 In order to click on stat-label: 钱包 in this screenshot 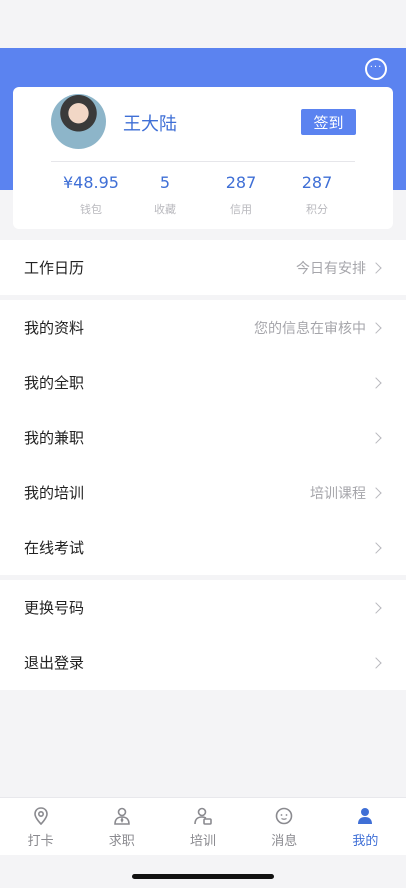, I will do `click(91, 209)`.